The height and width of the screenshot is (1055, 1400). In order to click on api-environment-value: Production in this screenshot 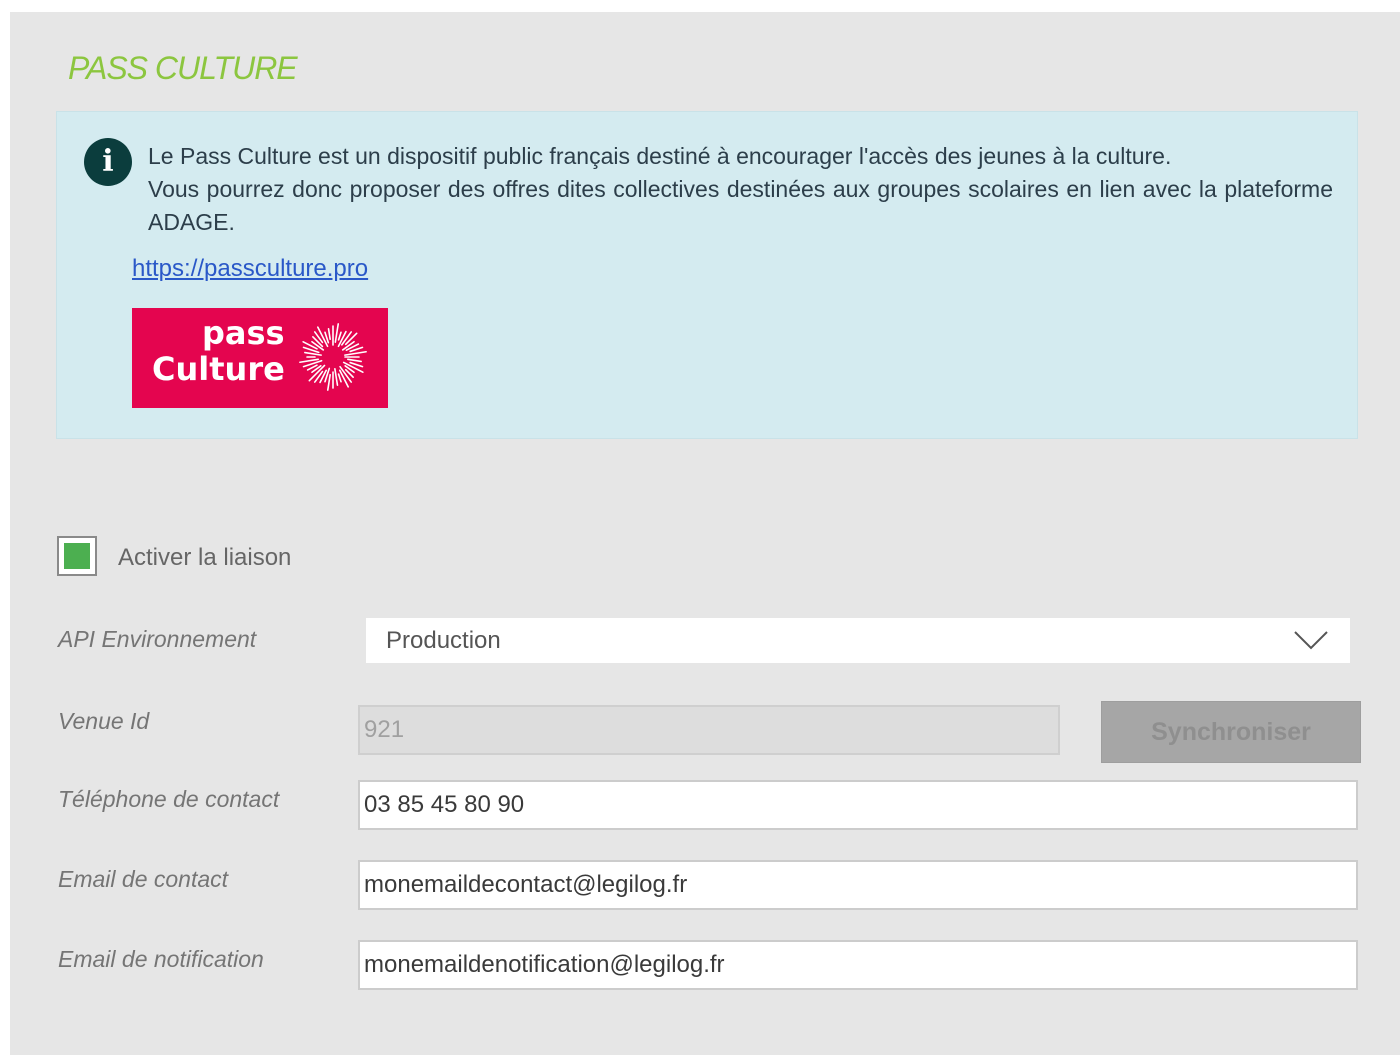, I will do `click(443, 640)`.